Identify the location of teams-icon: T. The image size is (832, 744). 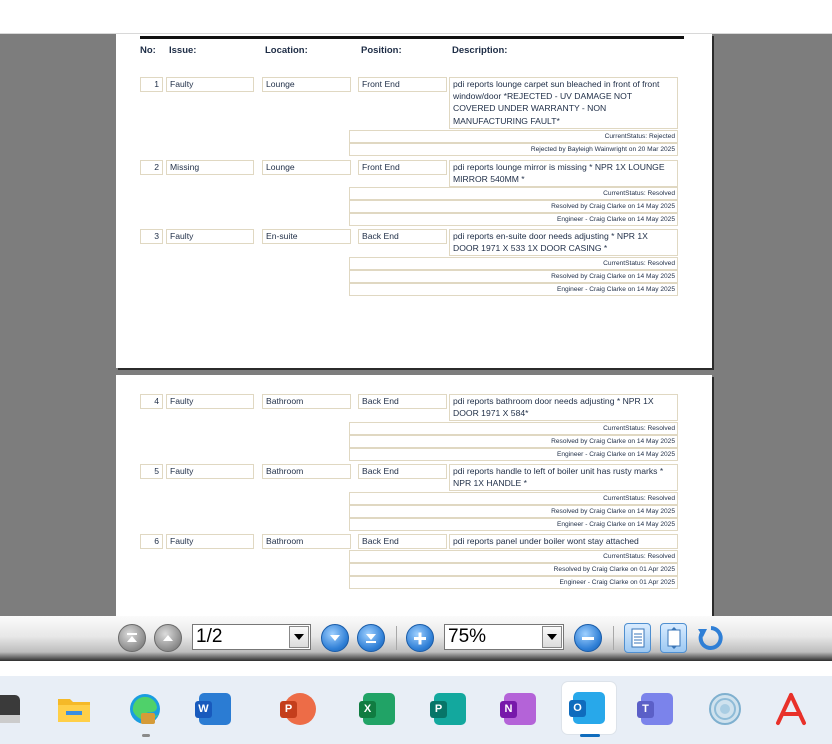
(657, 709).